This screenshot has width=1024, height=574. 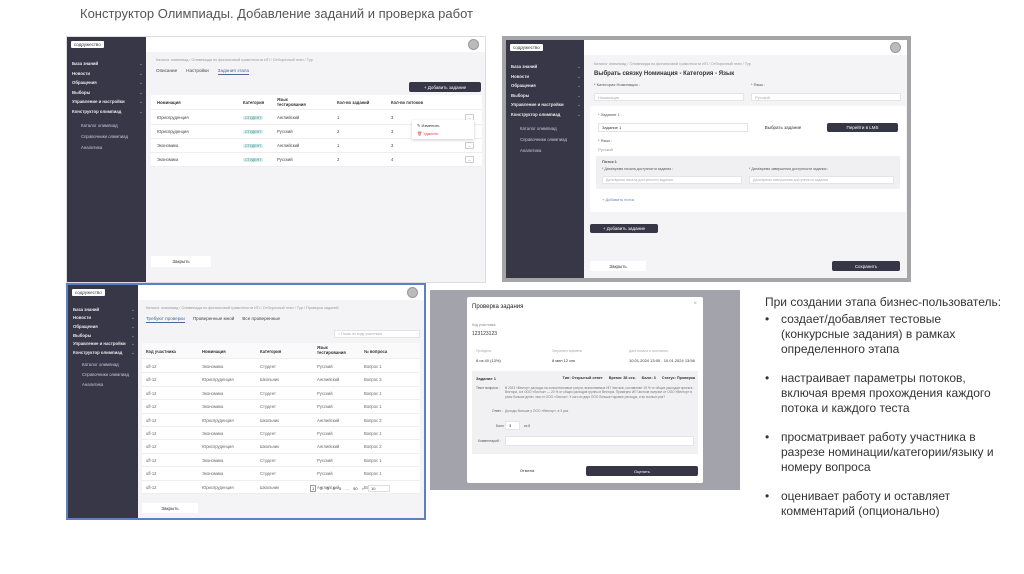 What do you see at coordinates (673, 127) in the screenshot?
I see `task-input: Задание 1` at bounding box center [673, 127].